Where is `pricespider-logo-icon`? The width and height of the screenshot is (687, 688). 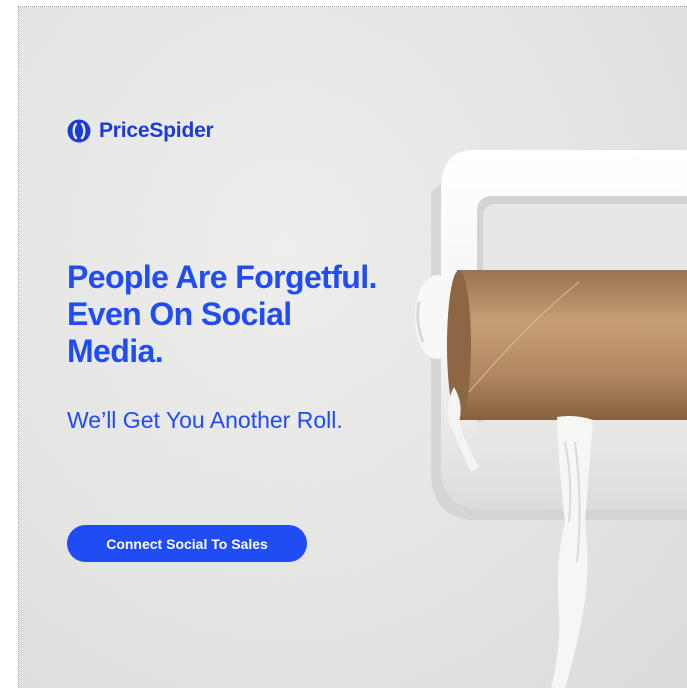
pricespider-logo-icon is located at coordinates (79, 131).